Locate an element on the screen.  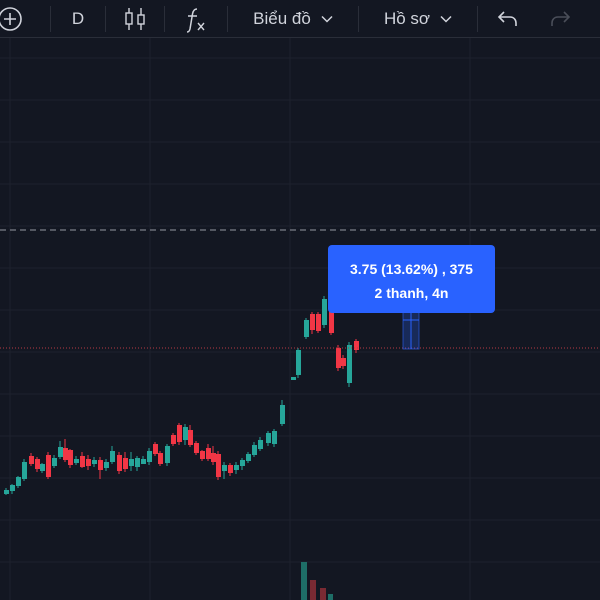
candlestick-icon is located at coordinates (135, 19).